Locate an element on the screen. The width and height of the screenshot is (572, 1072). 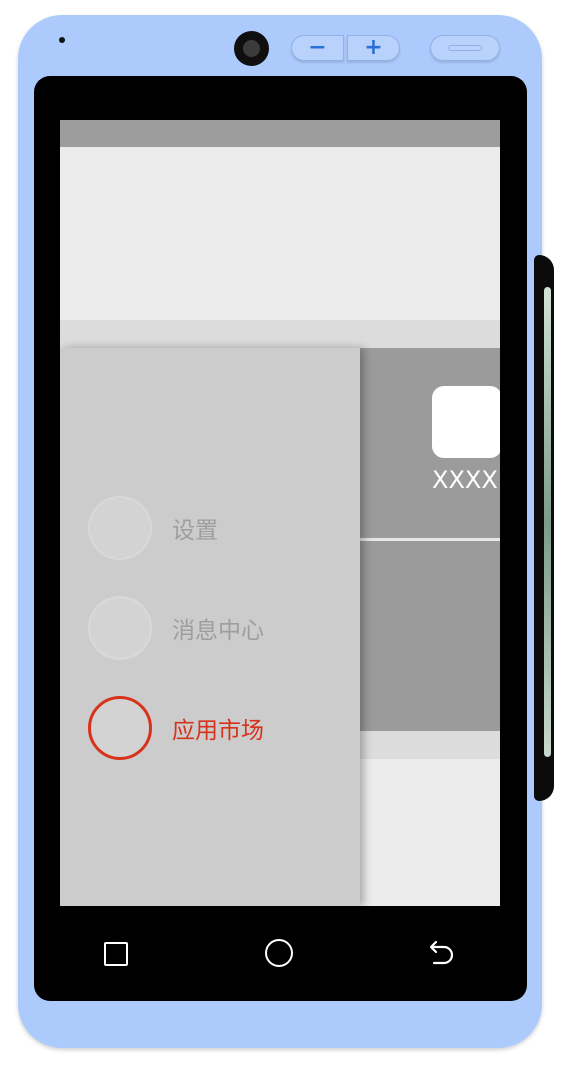
app-name-label: XXXX is located at coordinates (465, 480).